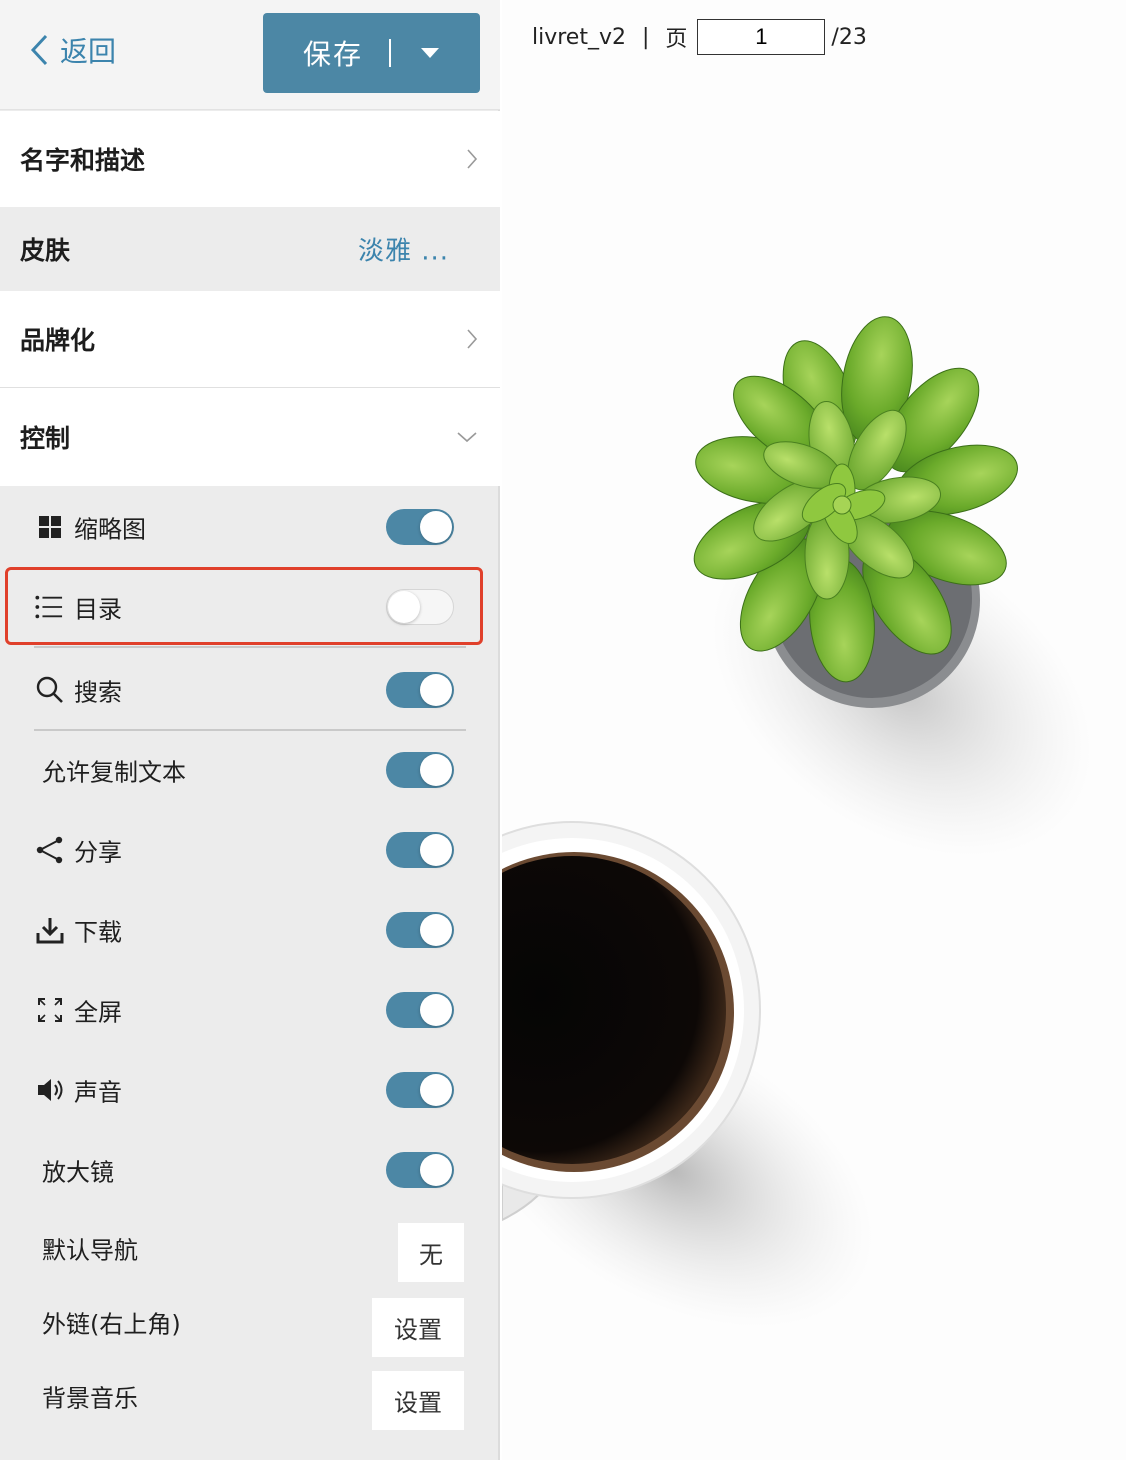  What do you see at coordinates (90, 1398) in the screenshot?
I see `option-label: 背景音乐` at bounding box center [90, 1398].